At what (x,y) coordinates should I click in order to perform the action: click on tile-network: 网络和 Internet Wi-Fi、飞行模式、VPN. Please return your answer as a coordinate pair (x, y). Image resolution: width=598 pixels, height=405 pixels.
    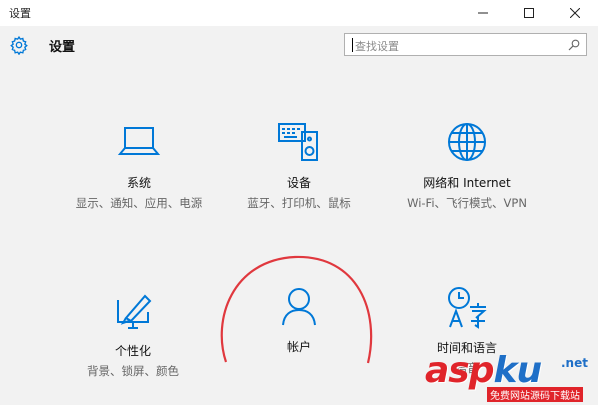
    Looking at the image, I should click on (467, 165).